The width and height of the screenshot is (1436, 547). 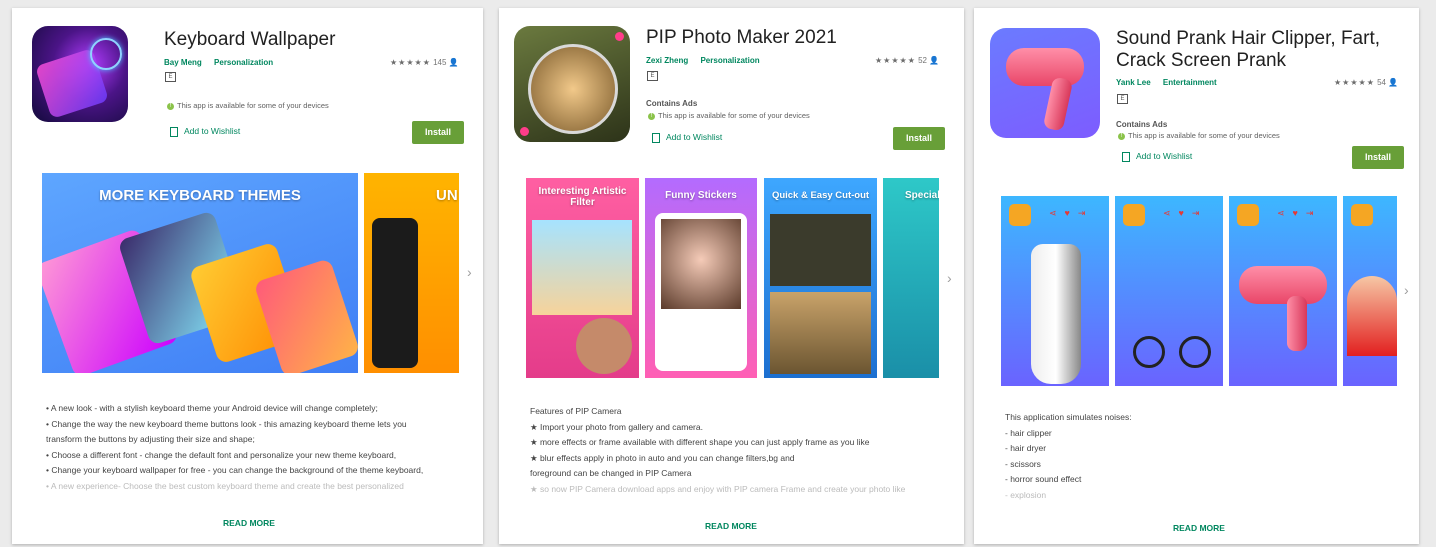 I want to click on screenshot: Interesting Artistic Filter, so click(x=582, y=278).